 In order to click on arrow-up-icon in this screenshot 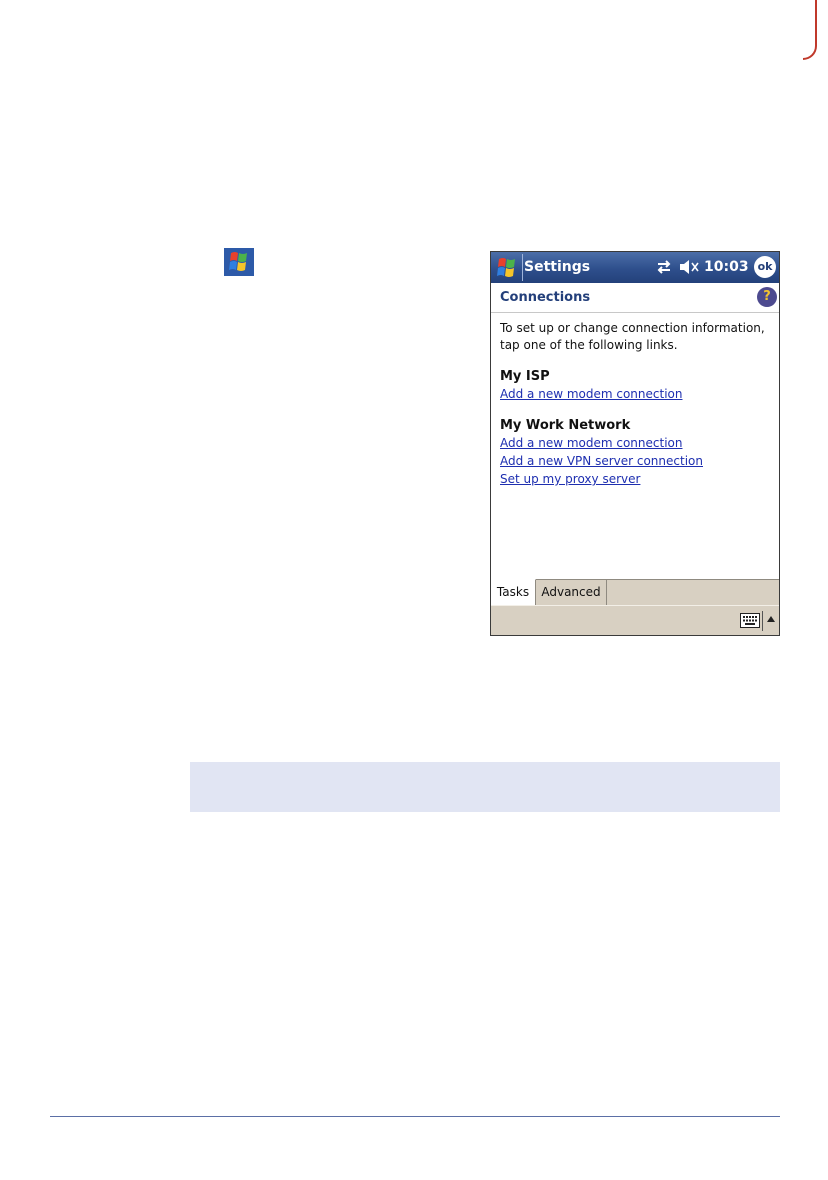, I will do `click(771, 619)`.